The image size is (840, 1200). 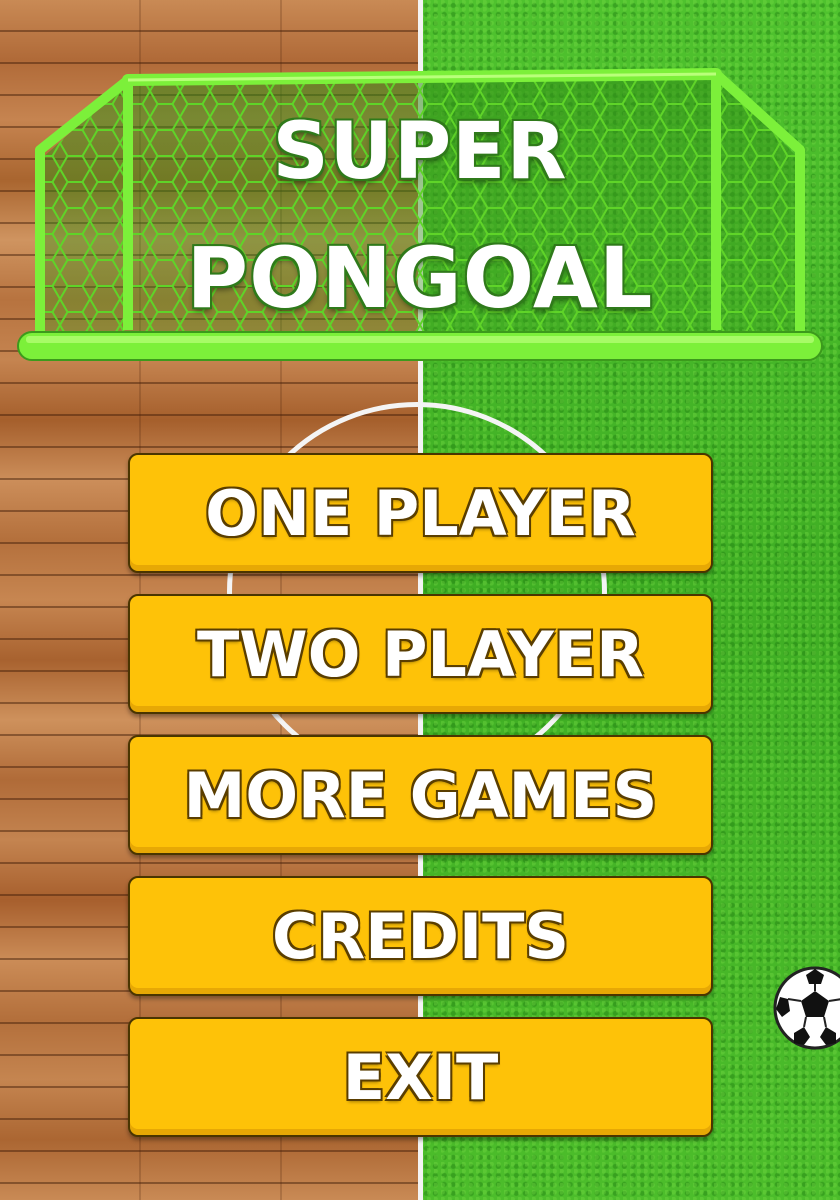 I want to click on two-player-label: TWO PLAYER, so click(x=420, y=654).